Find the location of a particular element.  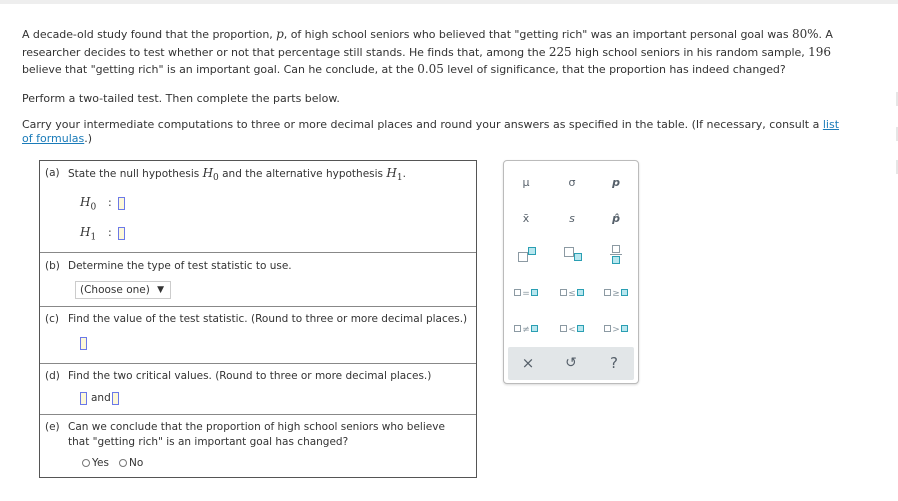

part-label: (d) is located at coordinates (52, 376).